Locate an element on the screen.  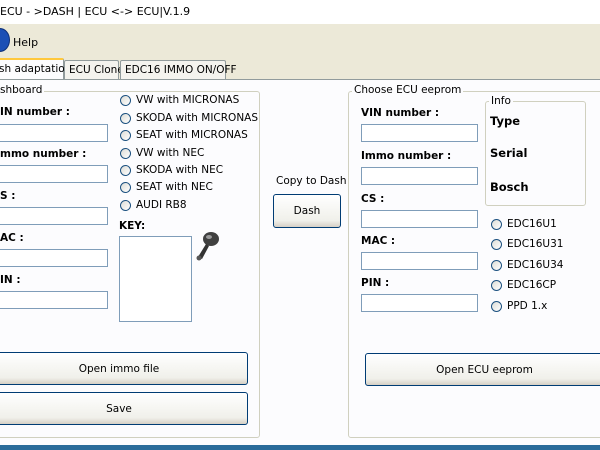
ecu-cs-field is located at coordinates (419, 219).